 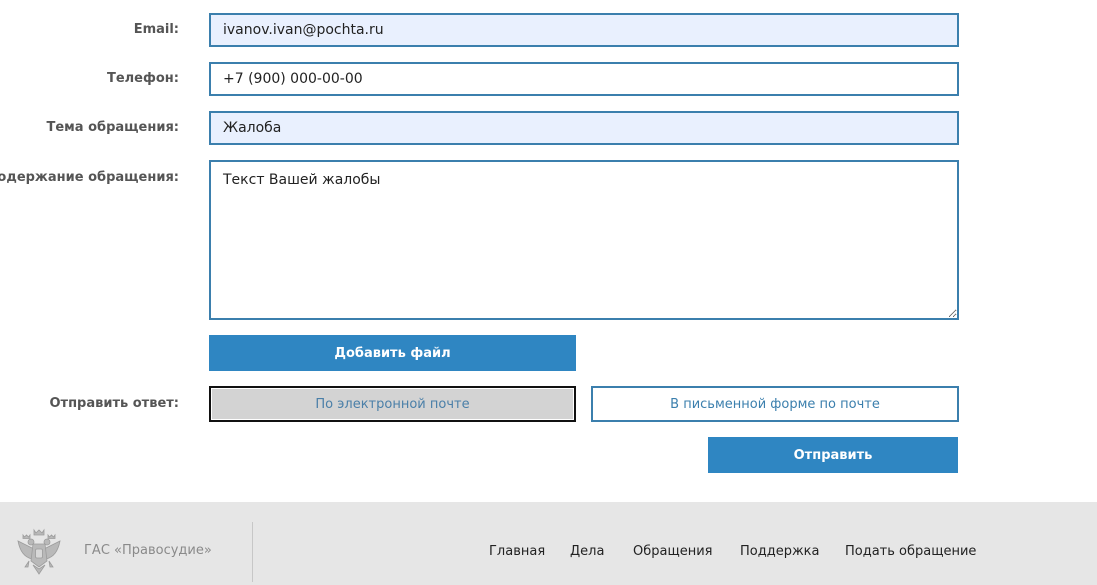 I want to click on reply-option-post: В письменной форме по почте, so click(x=775, y=404).